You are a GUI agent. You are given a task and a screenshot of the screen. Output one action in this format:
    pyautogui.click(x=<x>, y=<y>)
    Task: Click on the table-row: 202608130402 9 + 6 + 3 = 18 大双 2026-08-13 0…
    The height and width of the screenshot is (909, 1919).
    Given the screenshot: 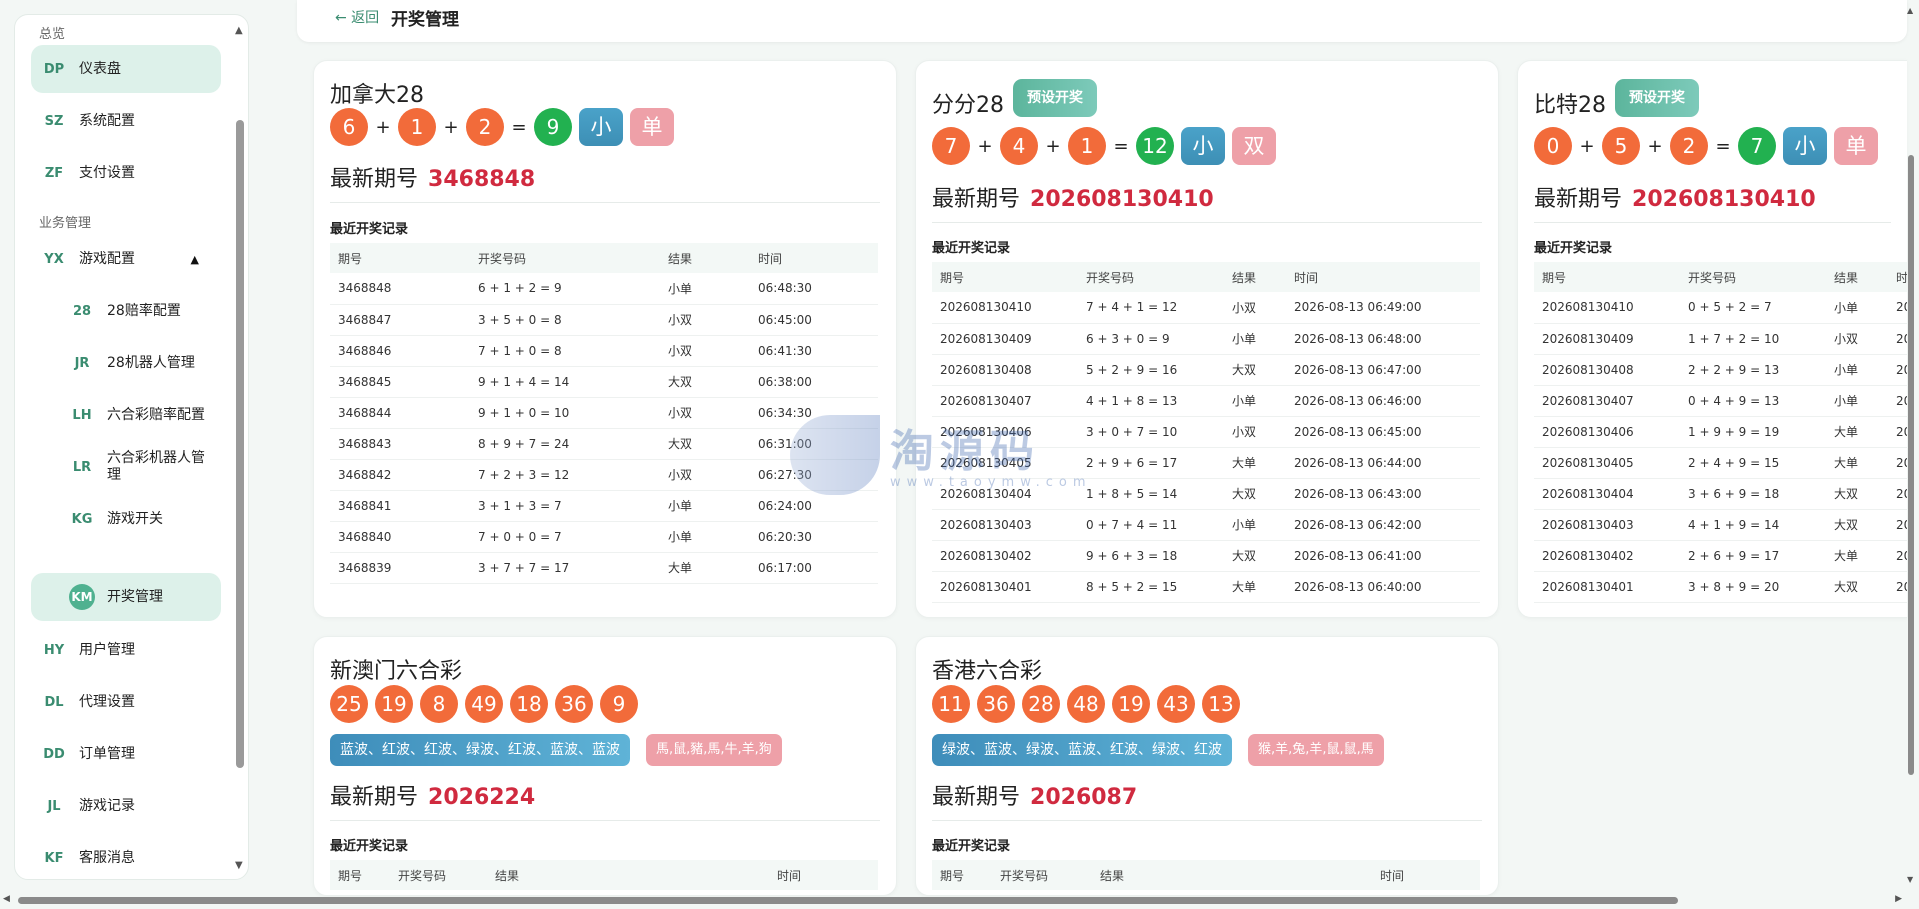 What is the action you would take?
    pyautogui.click(x=1206, y=556)
    